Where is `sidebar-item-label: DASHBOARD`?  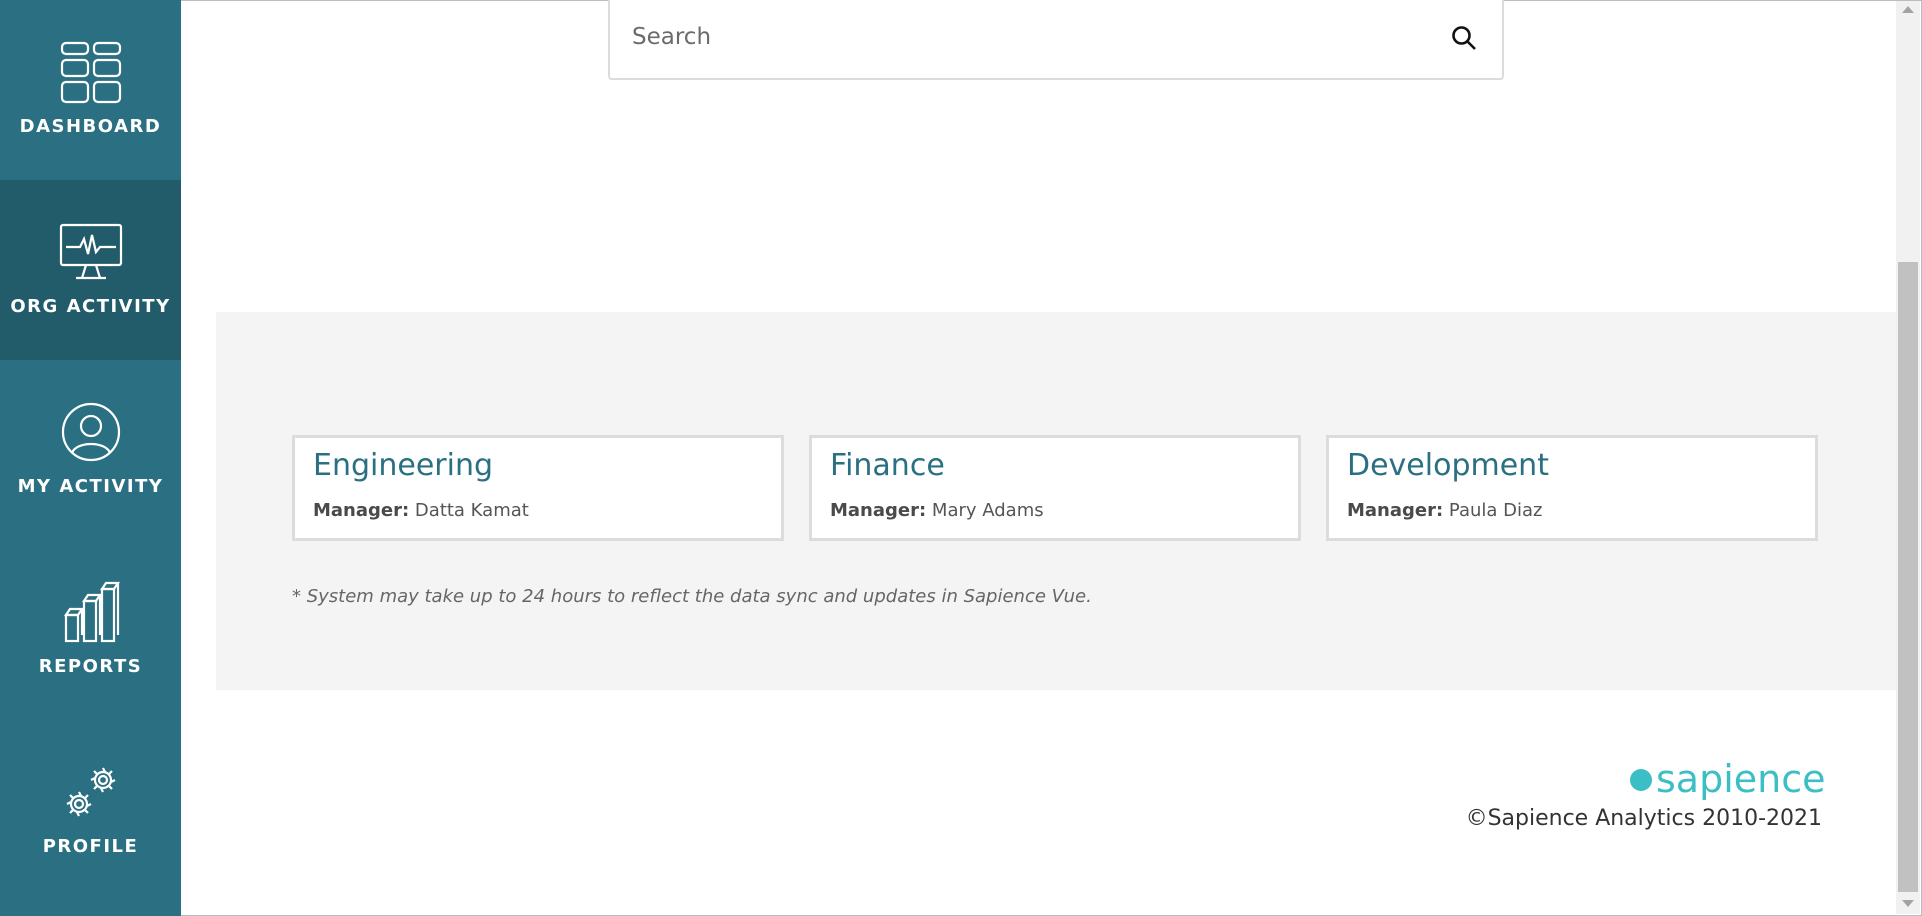 sidebar-item-label: DASHBOARD is located at coordinates (90, 126).